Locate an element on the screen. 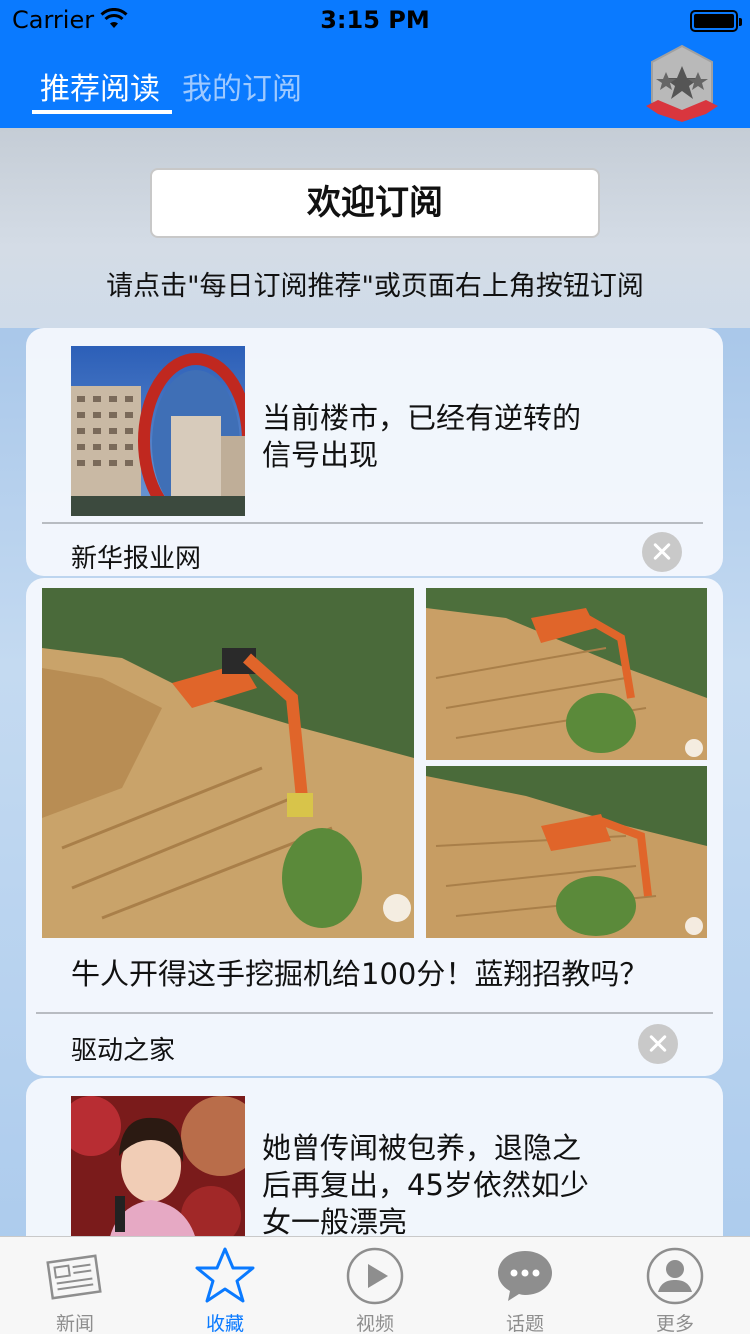 The width and height of the screenshot is (750, 1334). battery-icon is located at coordinates (716, 21).